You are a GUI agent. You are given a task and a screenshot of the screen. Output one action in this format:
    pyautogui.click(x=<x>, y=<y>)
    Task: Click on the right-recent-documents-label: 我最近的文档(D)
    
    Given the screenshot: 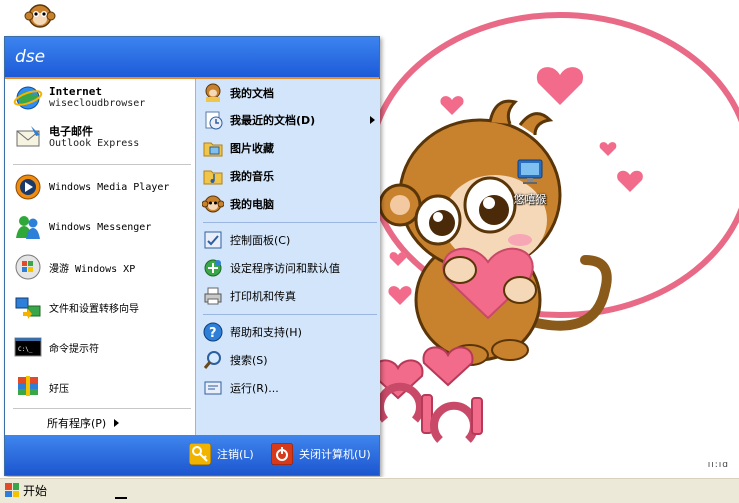 What is the action you would take?
    pyautogui.click(x=273, y=120)
    